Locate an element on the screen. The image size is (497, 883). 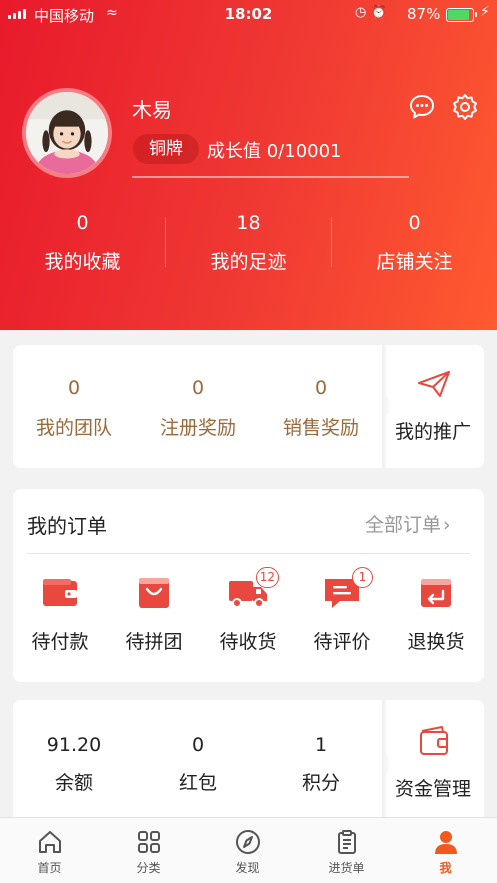
register-reward-stat: 0 注册奖励 is located at coordinates (198, 407).